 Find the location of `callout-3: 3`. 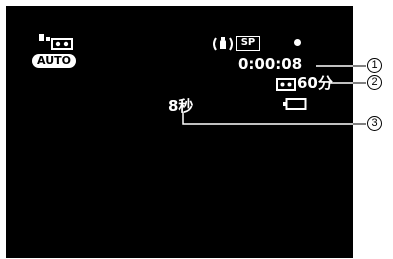

callout-3: 3 is located at coordinates (374, 123).